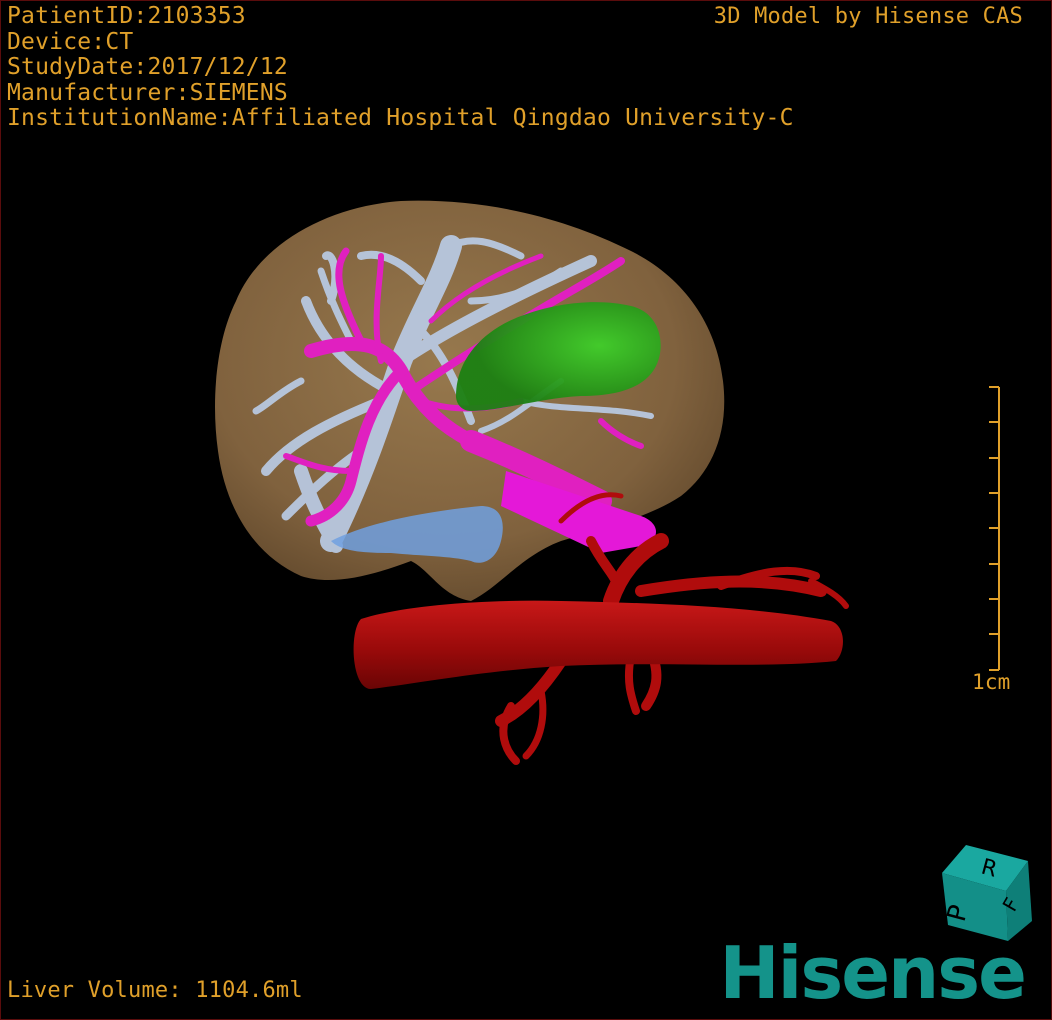 The height and width of the screenshot is (1020, 1052). Describe the element at coordinates (994, 528) in the screenshot. I see `scale-bar` at that location.